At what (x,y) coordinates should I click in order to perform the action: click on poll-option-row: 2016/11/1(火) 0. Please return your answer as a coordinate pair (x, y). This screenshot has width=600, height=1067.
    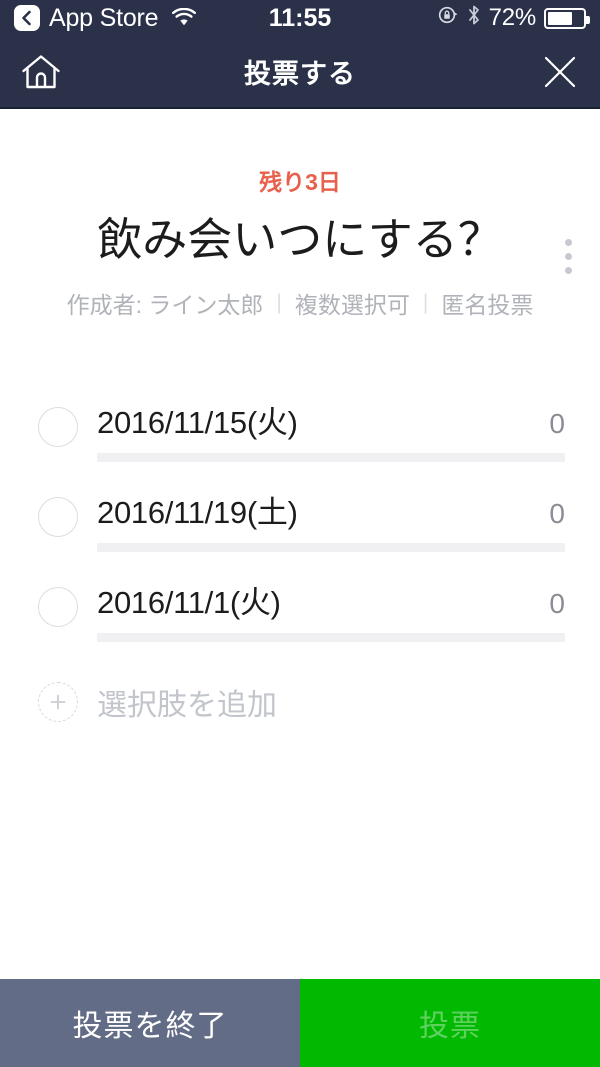
    Looking at the image, I should click on (300, 613).